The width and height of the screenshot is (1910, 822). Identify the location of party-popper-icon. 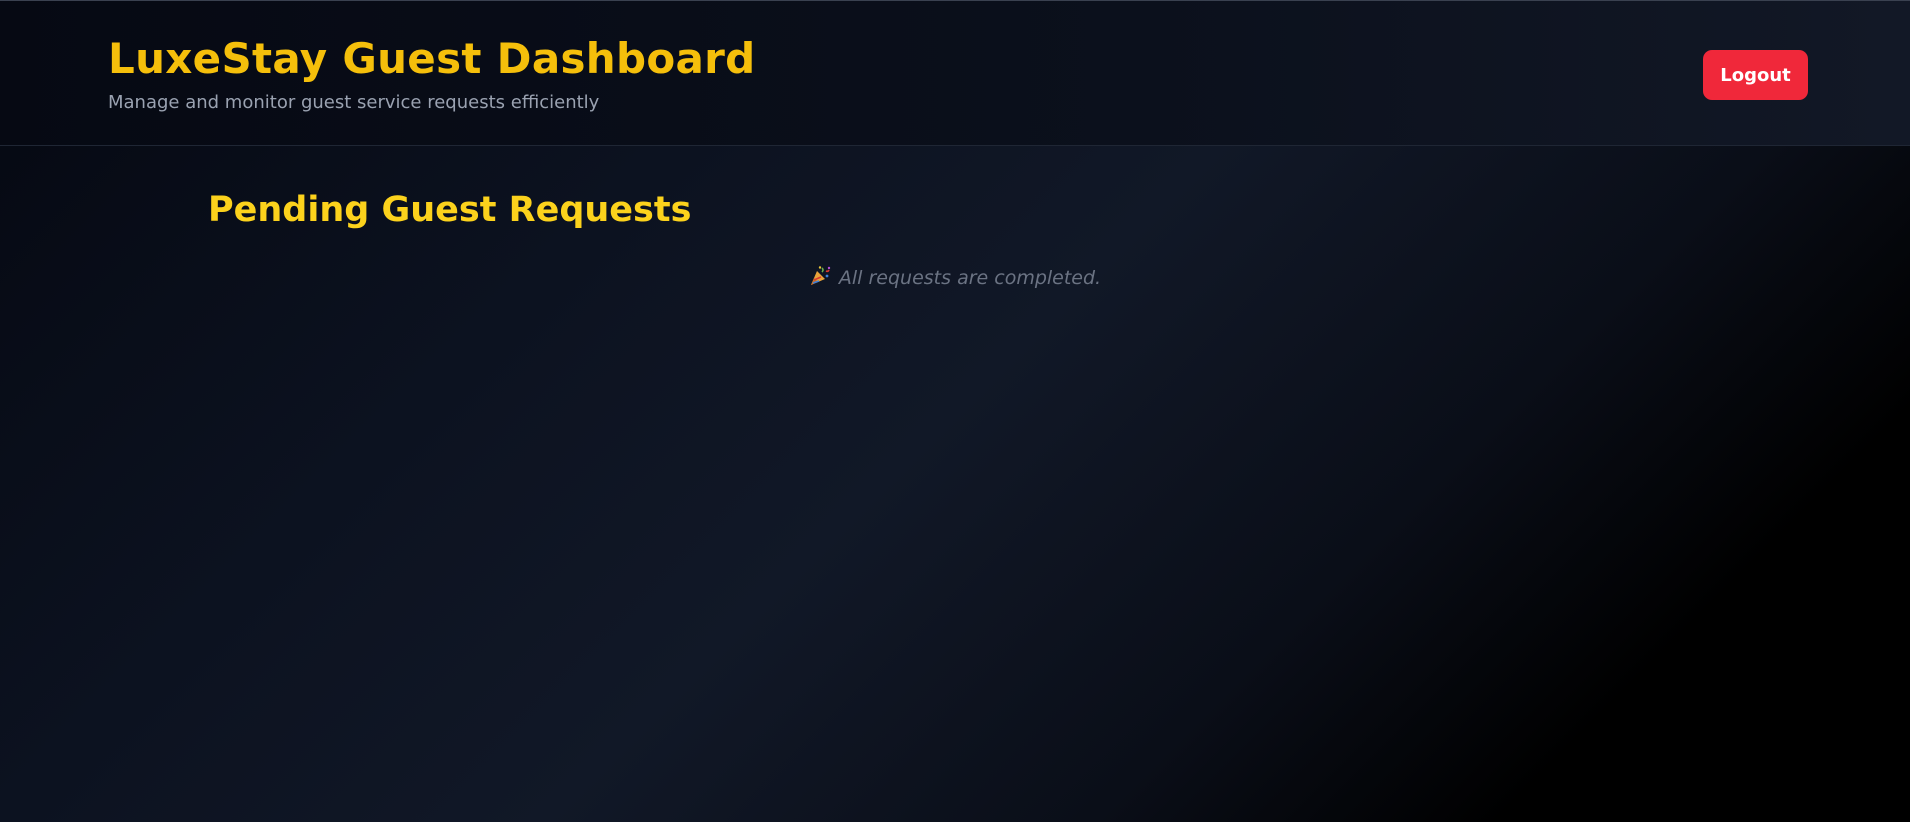
(820, 280).